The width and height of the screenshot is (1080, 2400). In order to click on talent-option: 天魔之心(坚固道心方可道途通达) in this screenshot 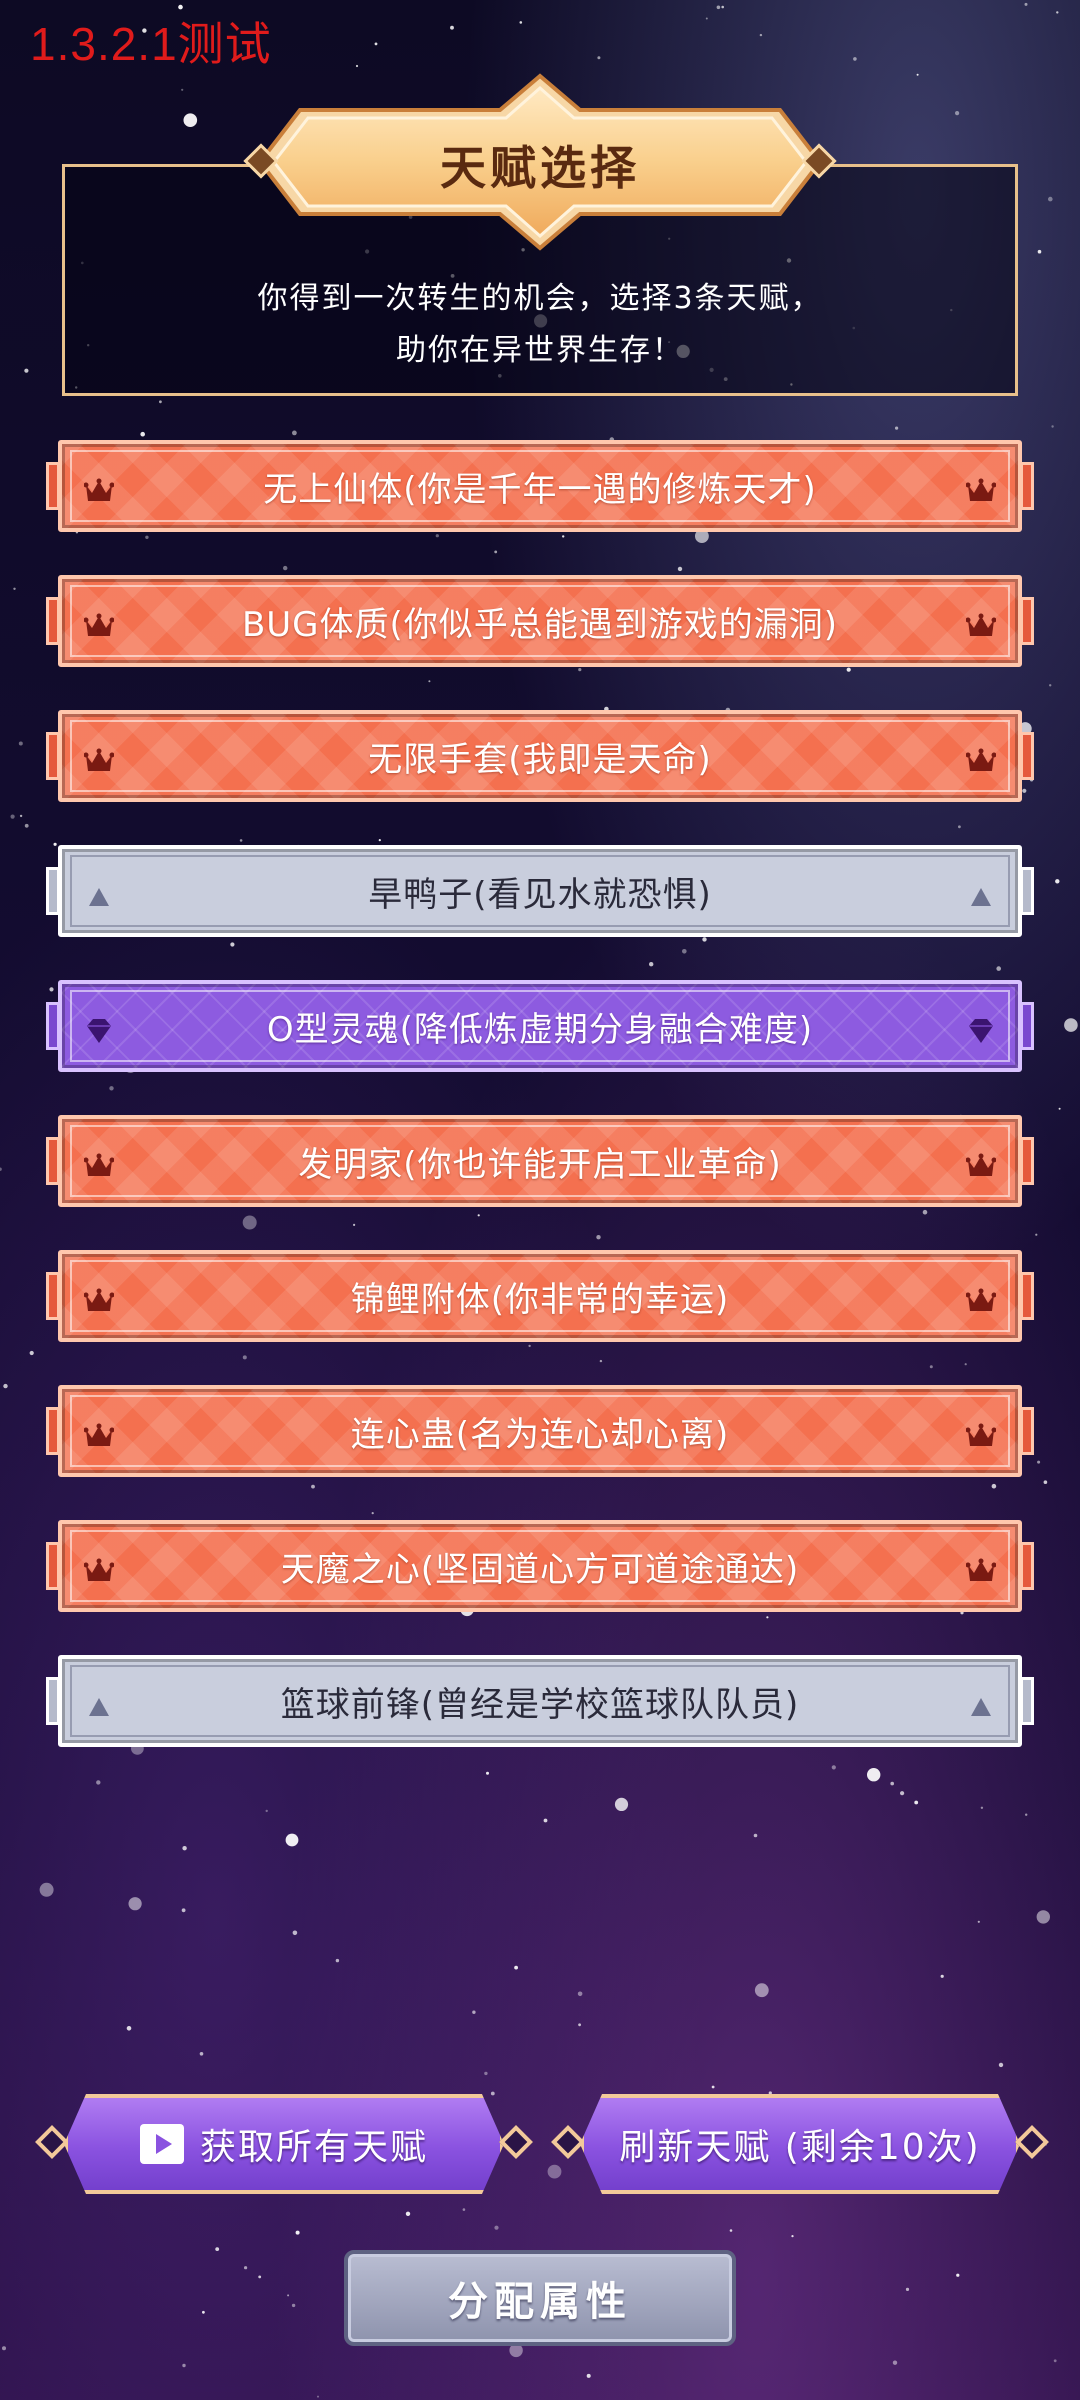, I will do `click(540, 1566)`.